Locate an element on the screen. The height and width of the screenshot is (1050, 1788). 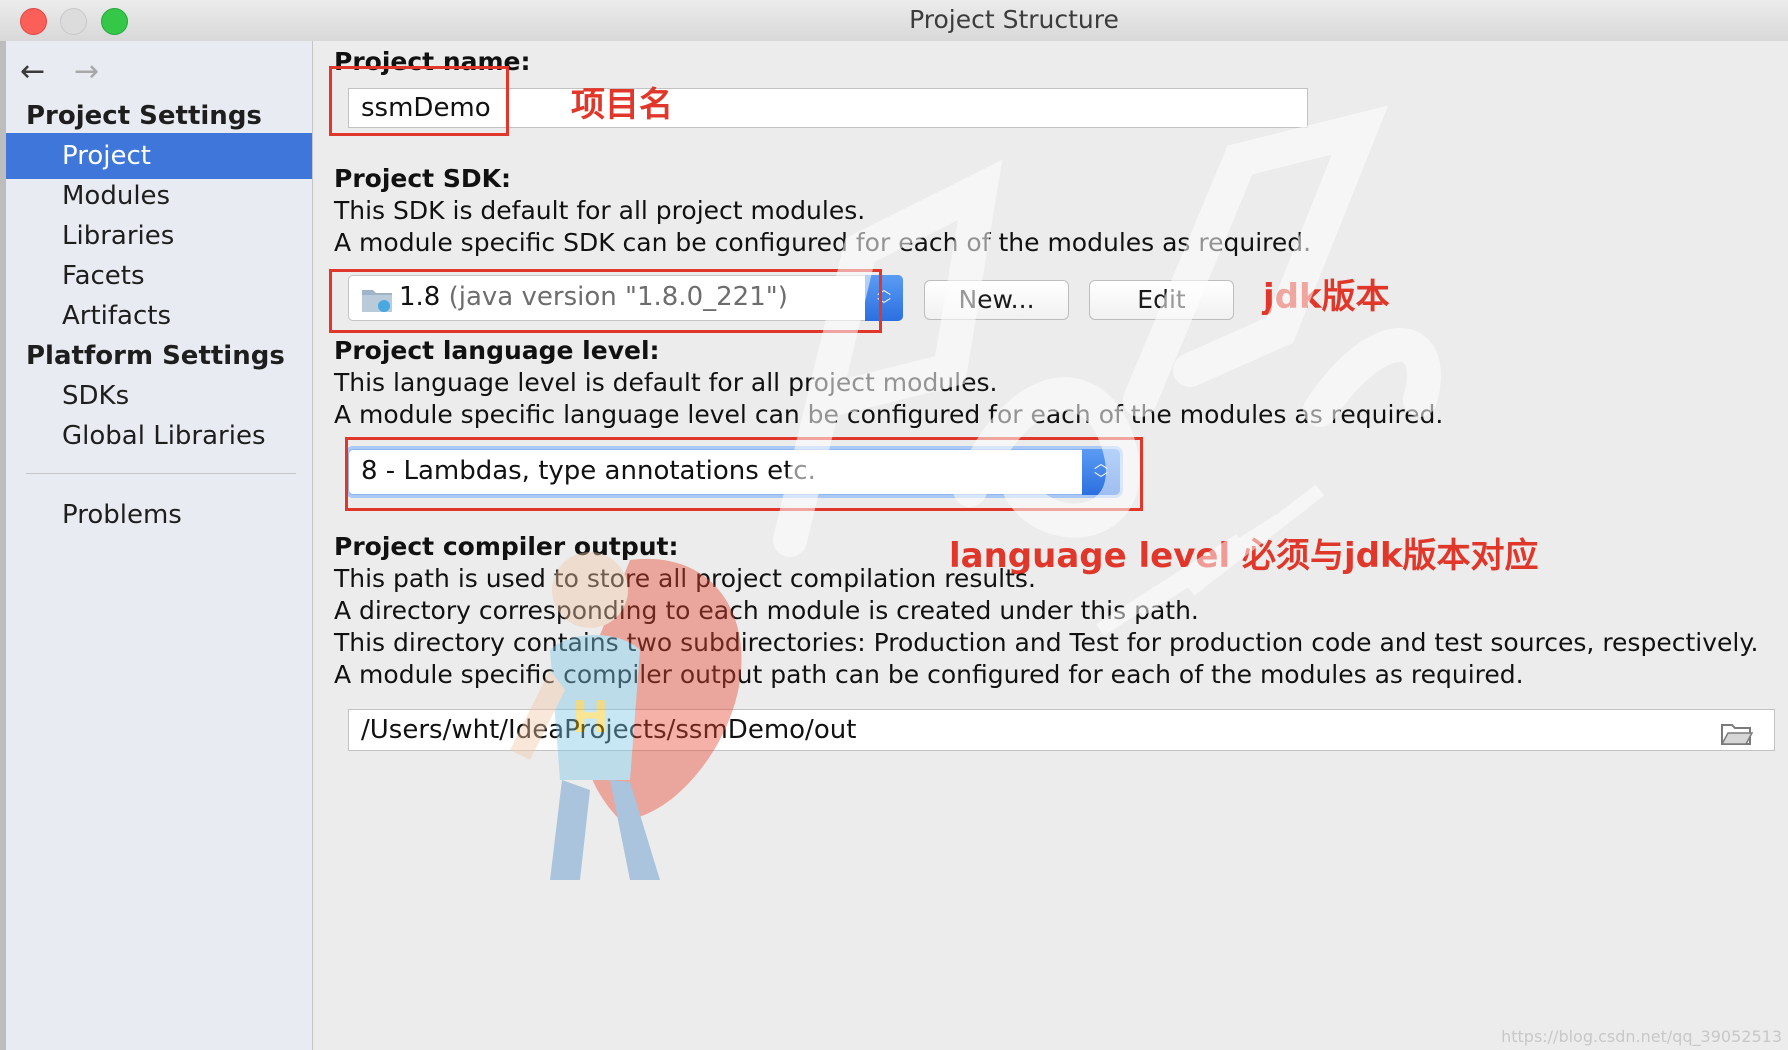
folder-browse-icon is located at coordinates (1737, 738).